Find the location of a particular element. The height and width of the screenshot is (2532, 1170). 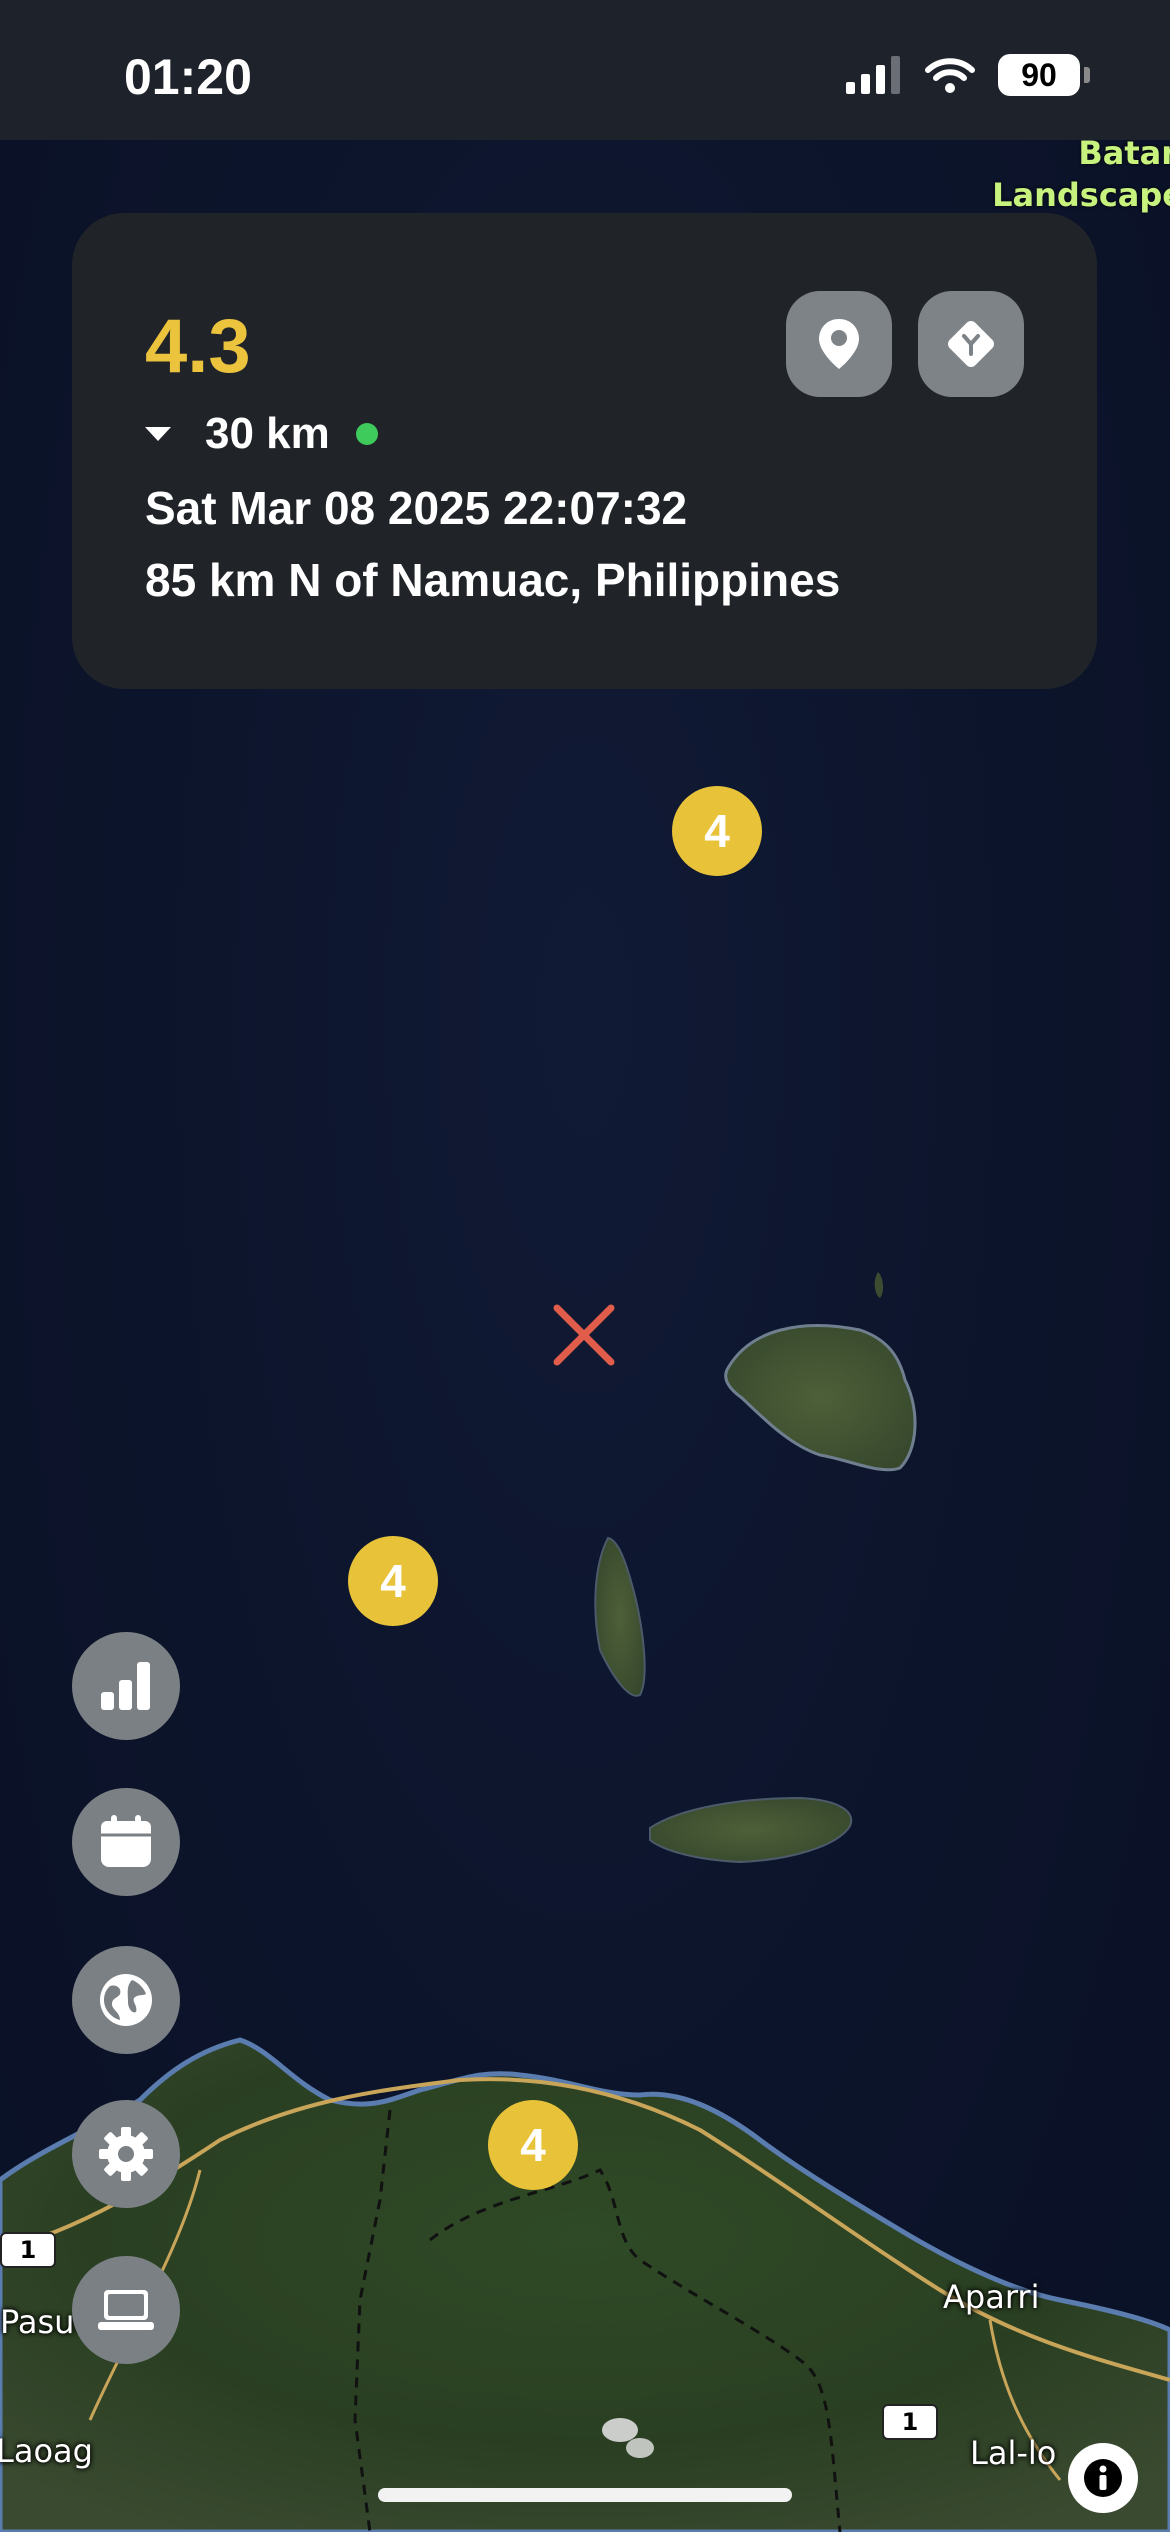

wifi-icon is located at coordinates (950, 75).